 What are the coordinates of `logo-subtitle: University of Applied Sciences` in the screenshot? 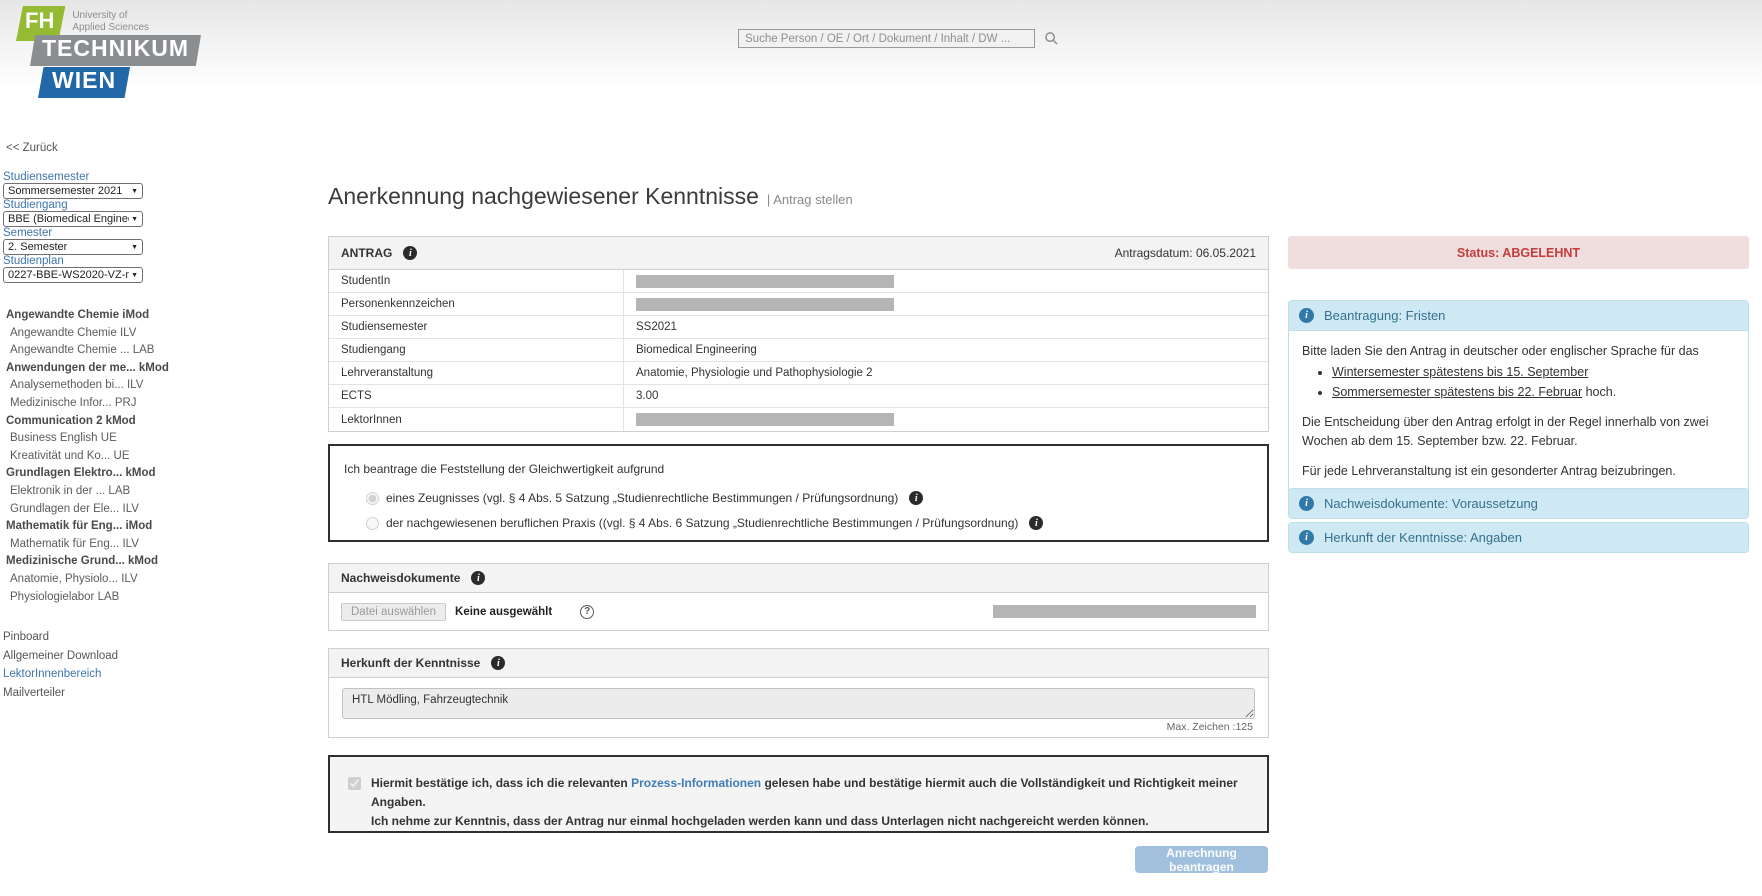 It's located at (110, 20).